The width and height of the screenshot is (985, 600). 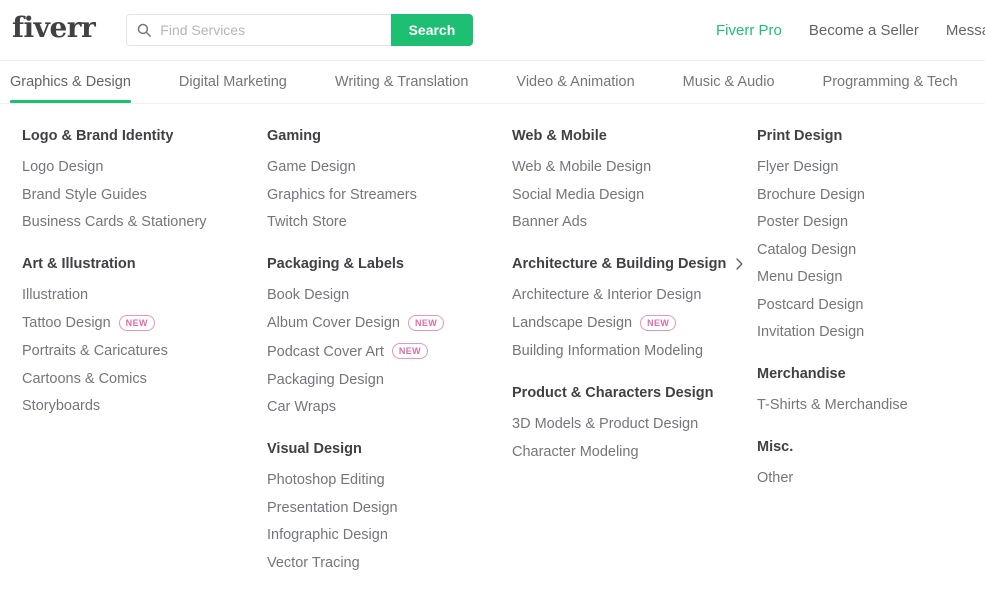 I want to click on mega-menu-link: T-Shirts & Merchandise, so click(x=871, y=405).